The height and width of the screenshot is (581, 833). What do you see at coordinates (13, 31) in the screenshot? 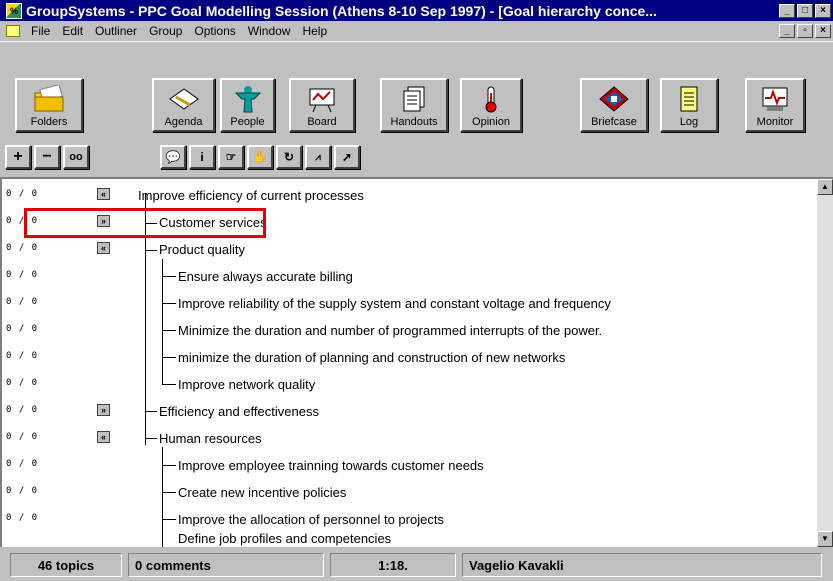
I see `document-icon` at bounding box center [13, 31].